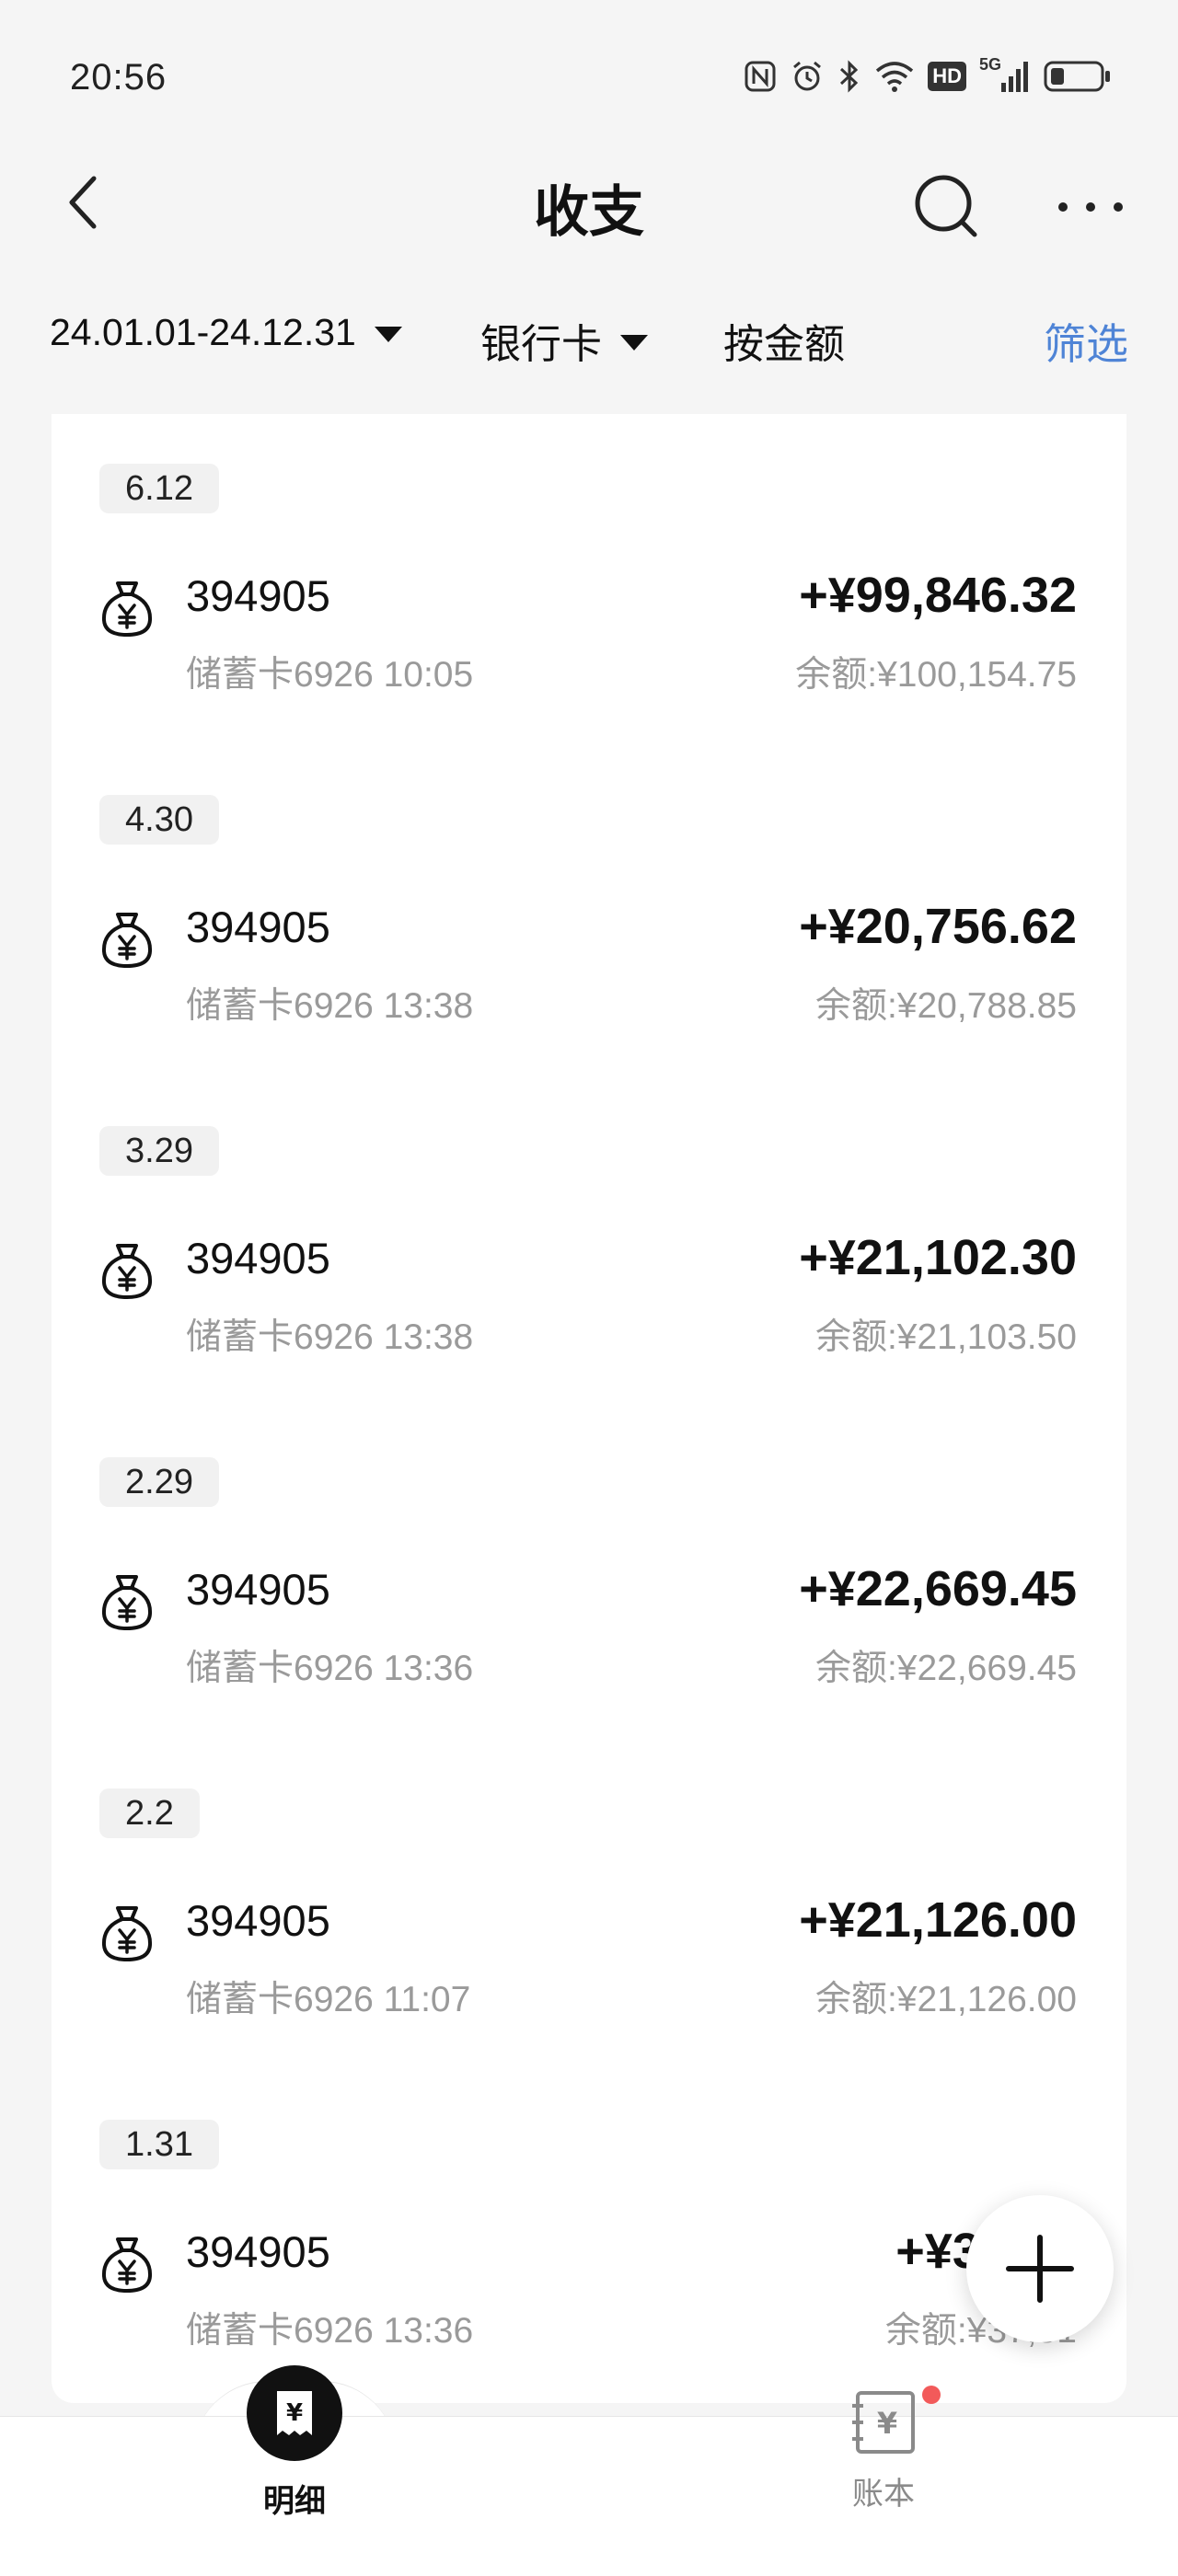  What do you see at coordinates (946, 1337) in the screenshot?
I see `transaction-balance: 余额:¥21,103.50` at bounding box center [946, 1337].